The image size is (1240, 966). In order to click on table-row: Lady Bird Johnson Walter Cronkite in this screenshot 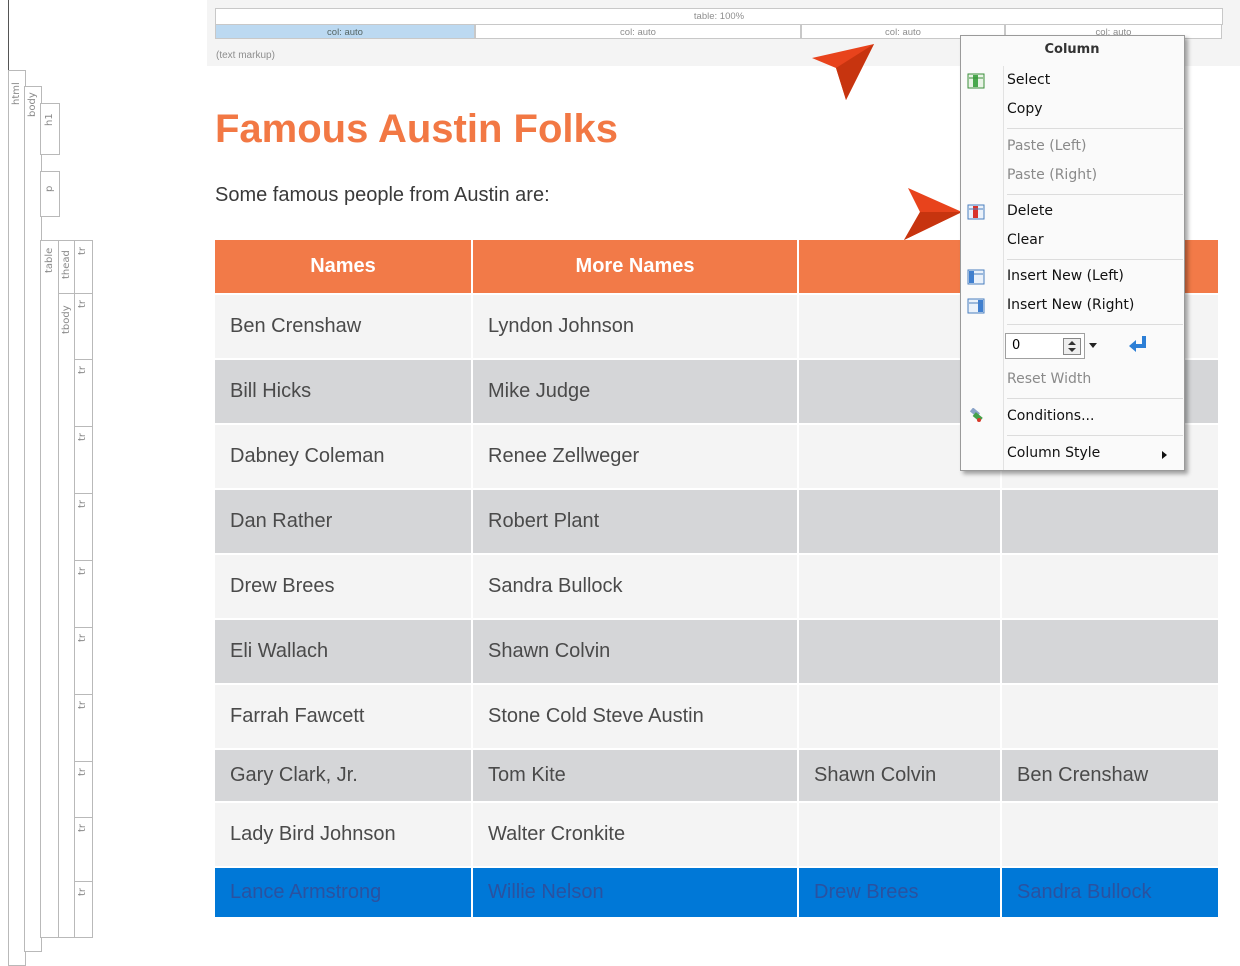, I will do `click(716, 834)`.